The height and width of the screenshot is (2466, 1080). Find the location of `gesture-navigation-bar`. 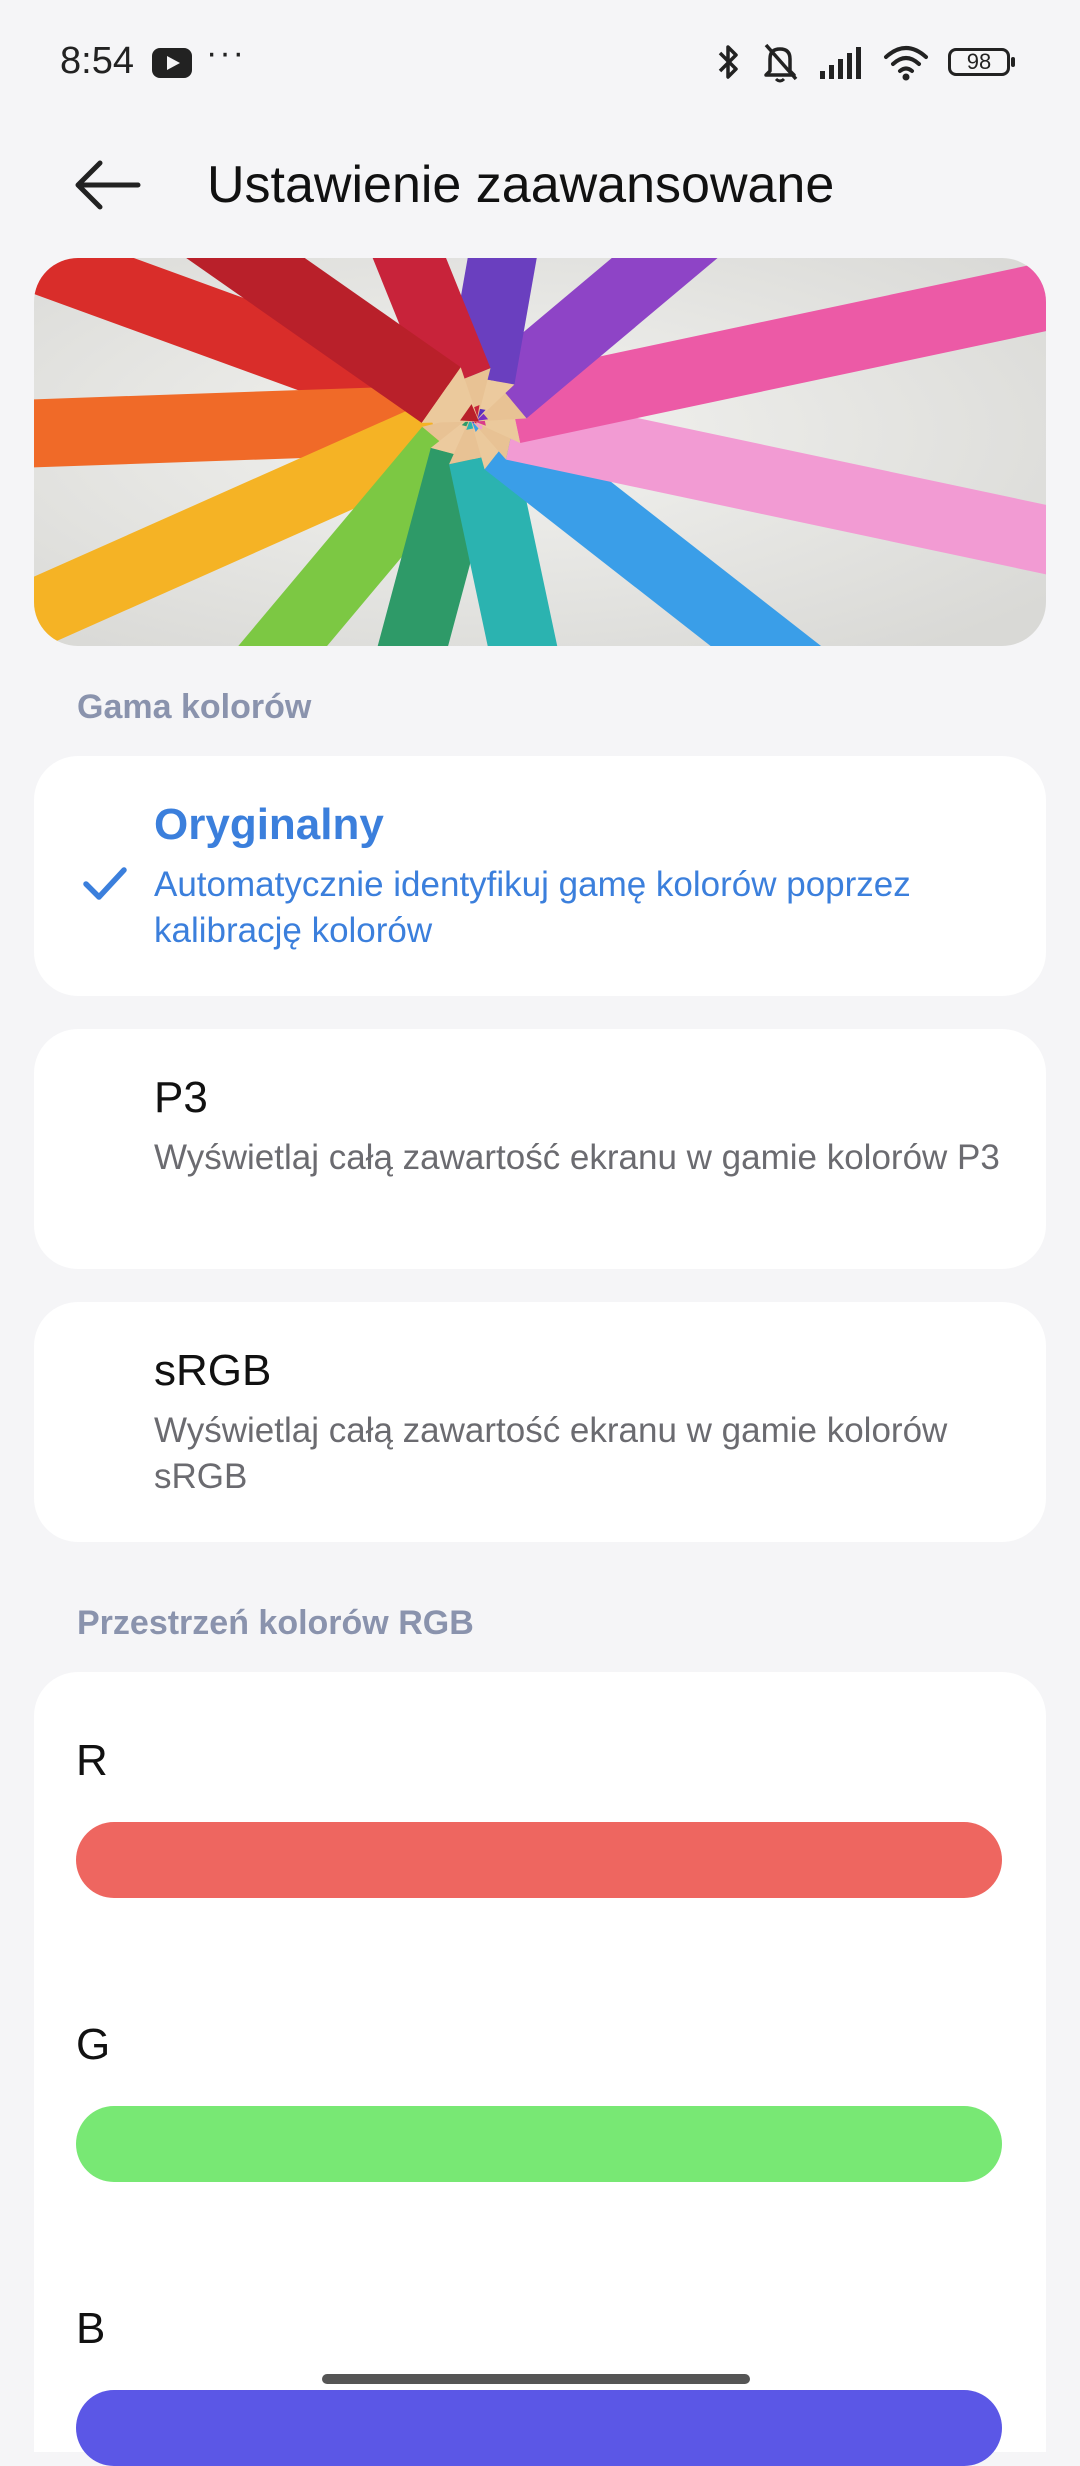

gesture-navigation-bar is located at coordinates (536, 2379).